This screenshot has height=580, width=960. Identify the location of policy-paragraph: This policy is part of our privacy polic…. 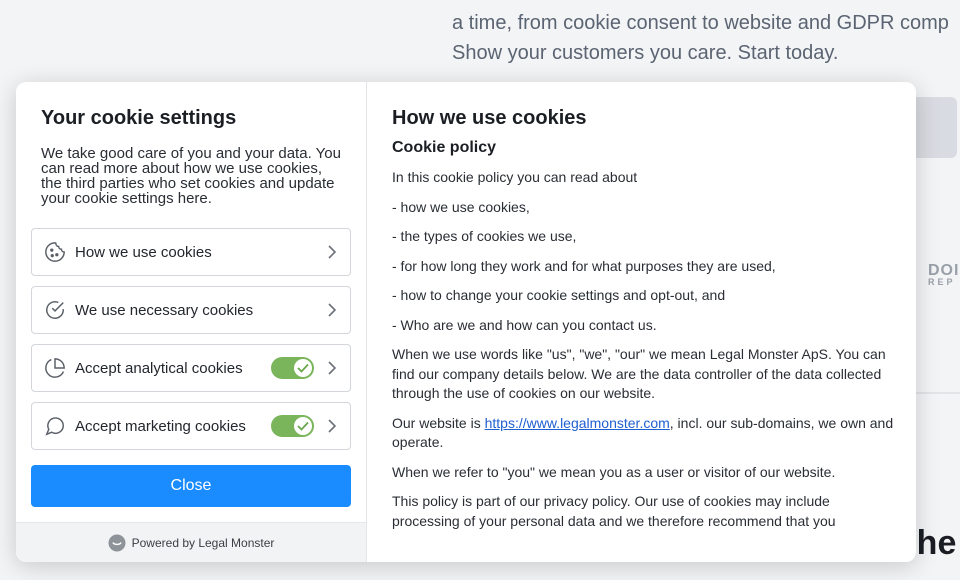
(614, 511).